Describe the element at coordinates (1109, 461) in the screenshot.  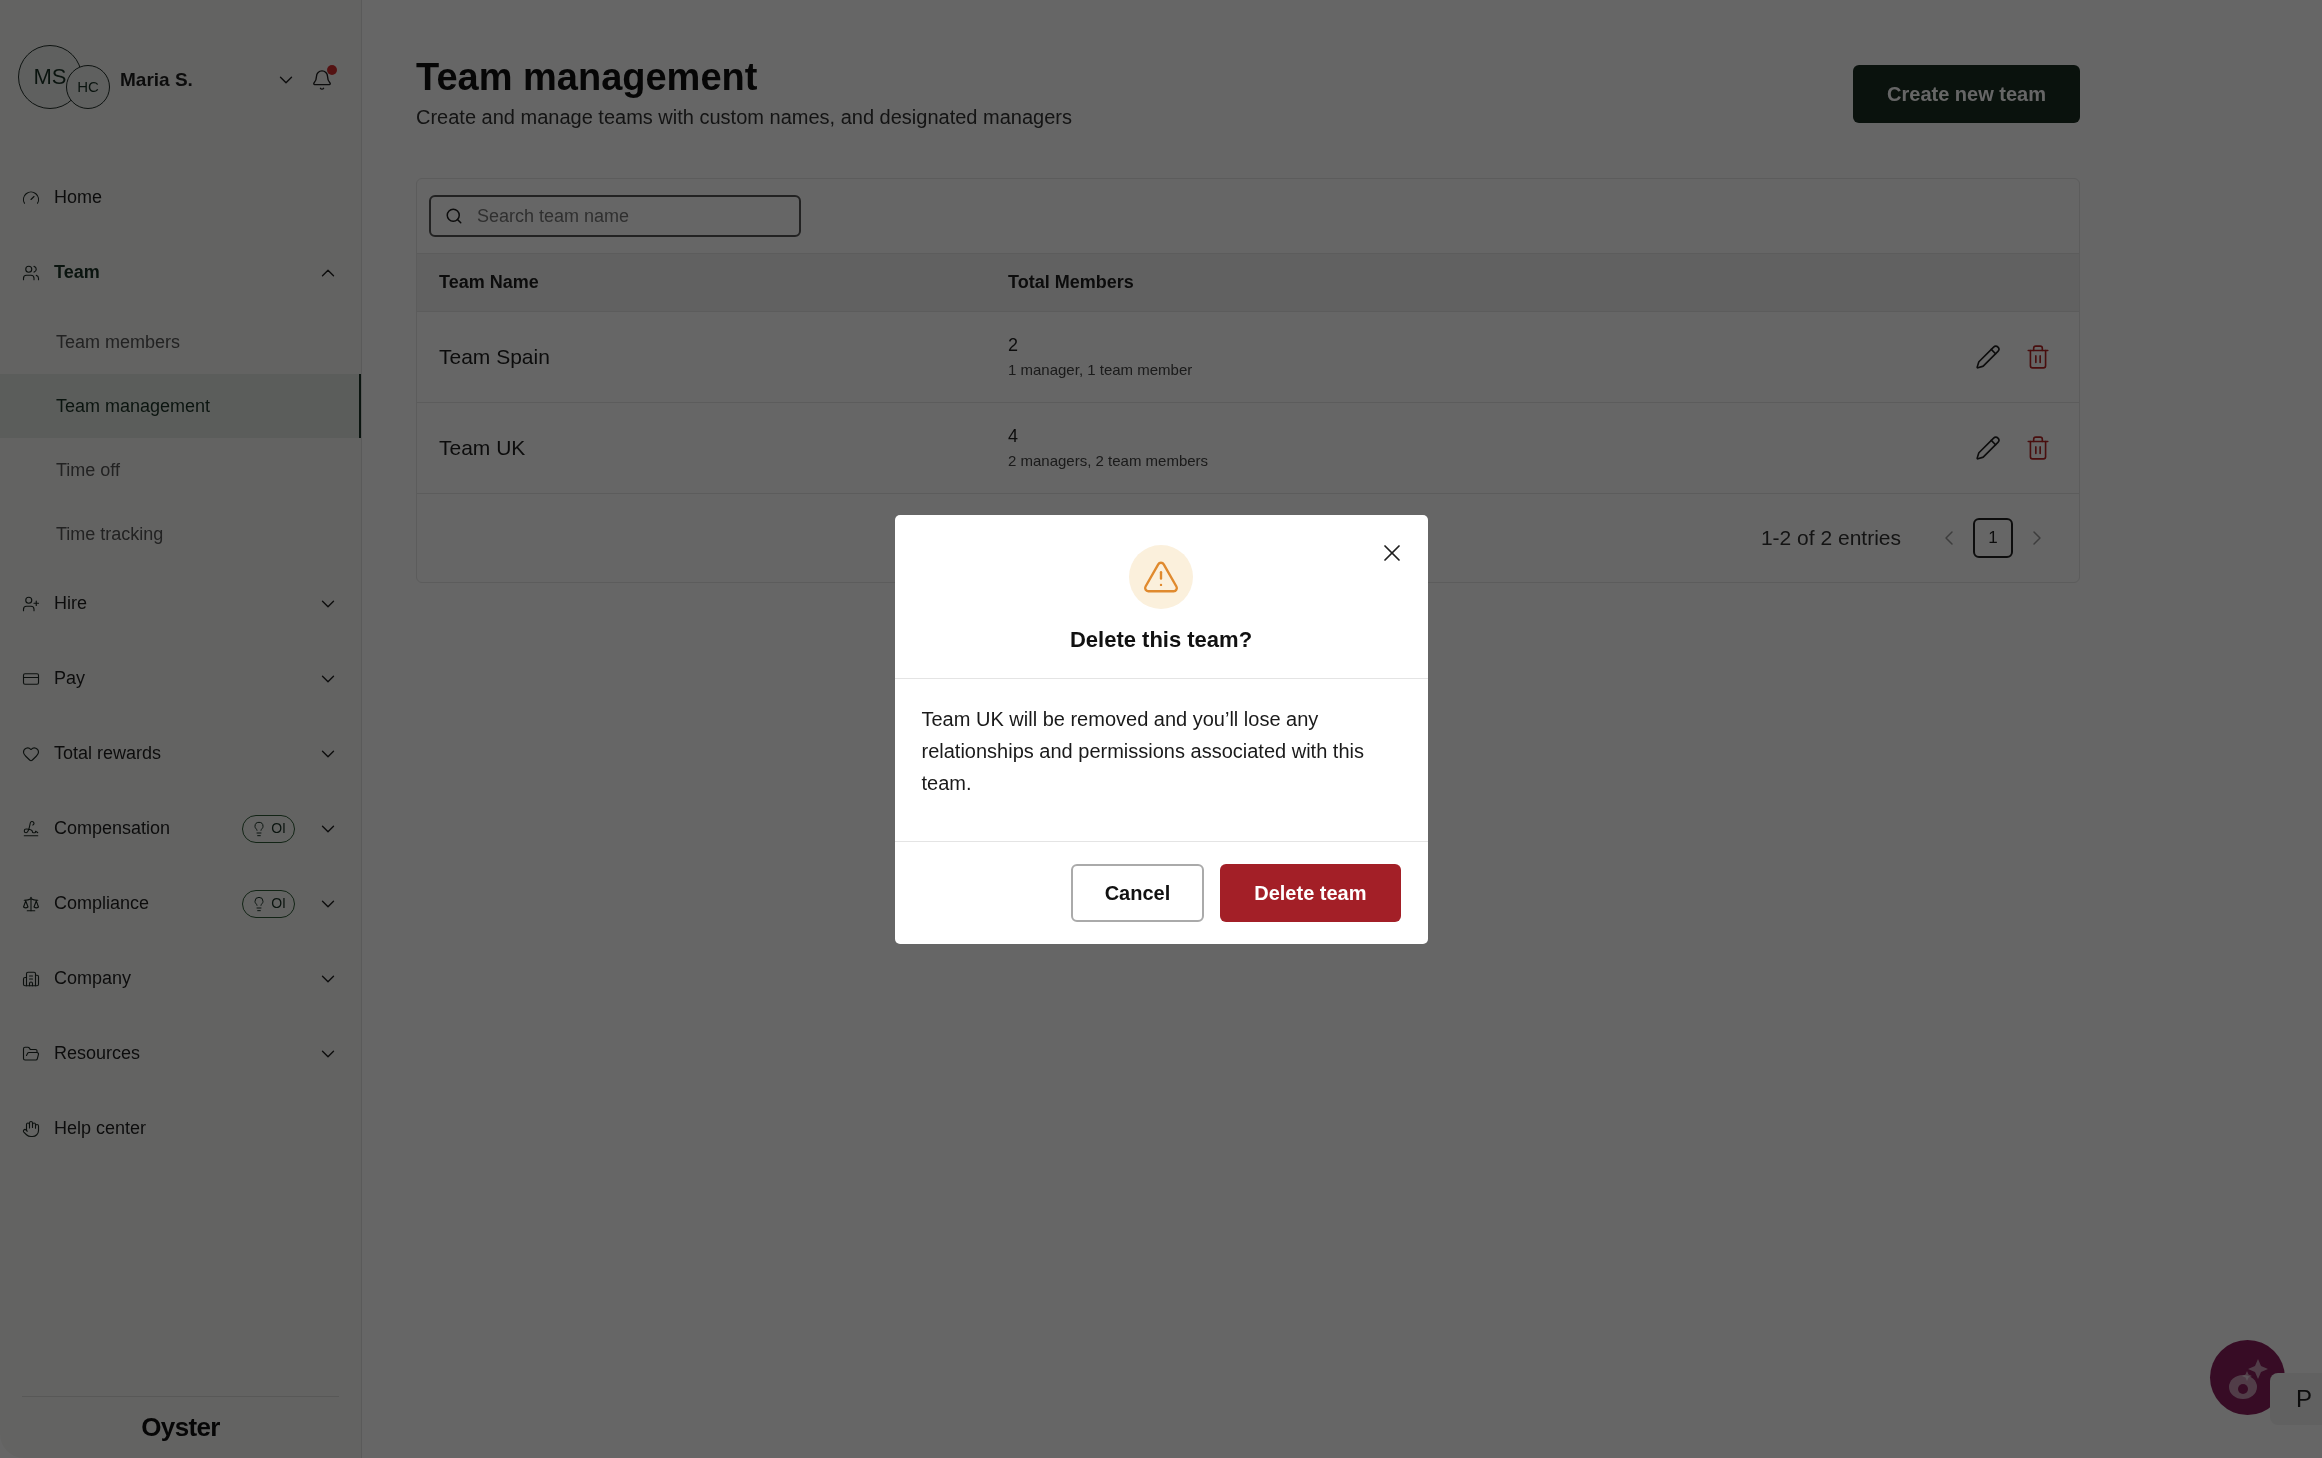
I see `member-breakdown: 2 managers, 2 team members` at that location.